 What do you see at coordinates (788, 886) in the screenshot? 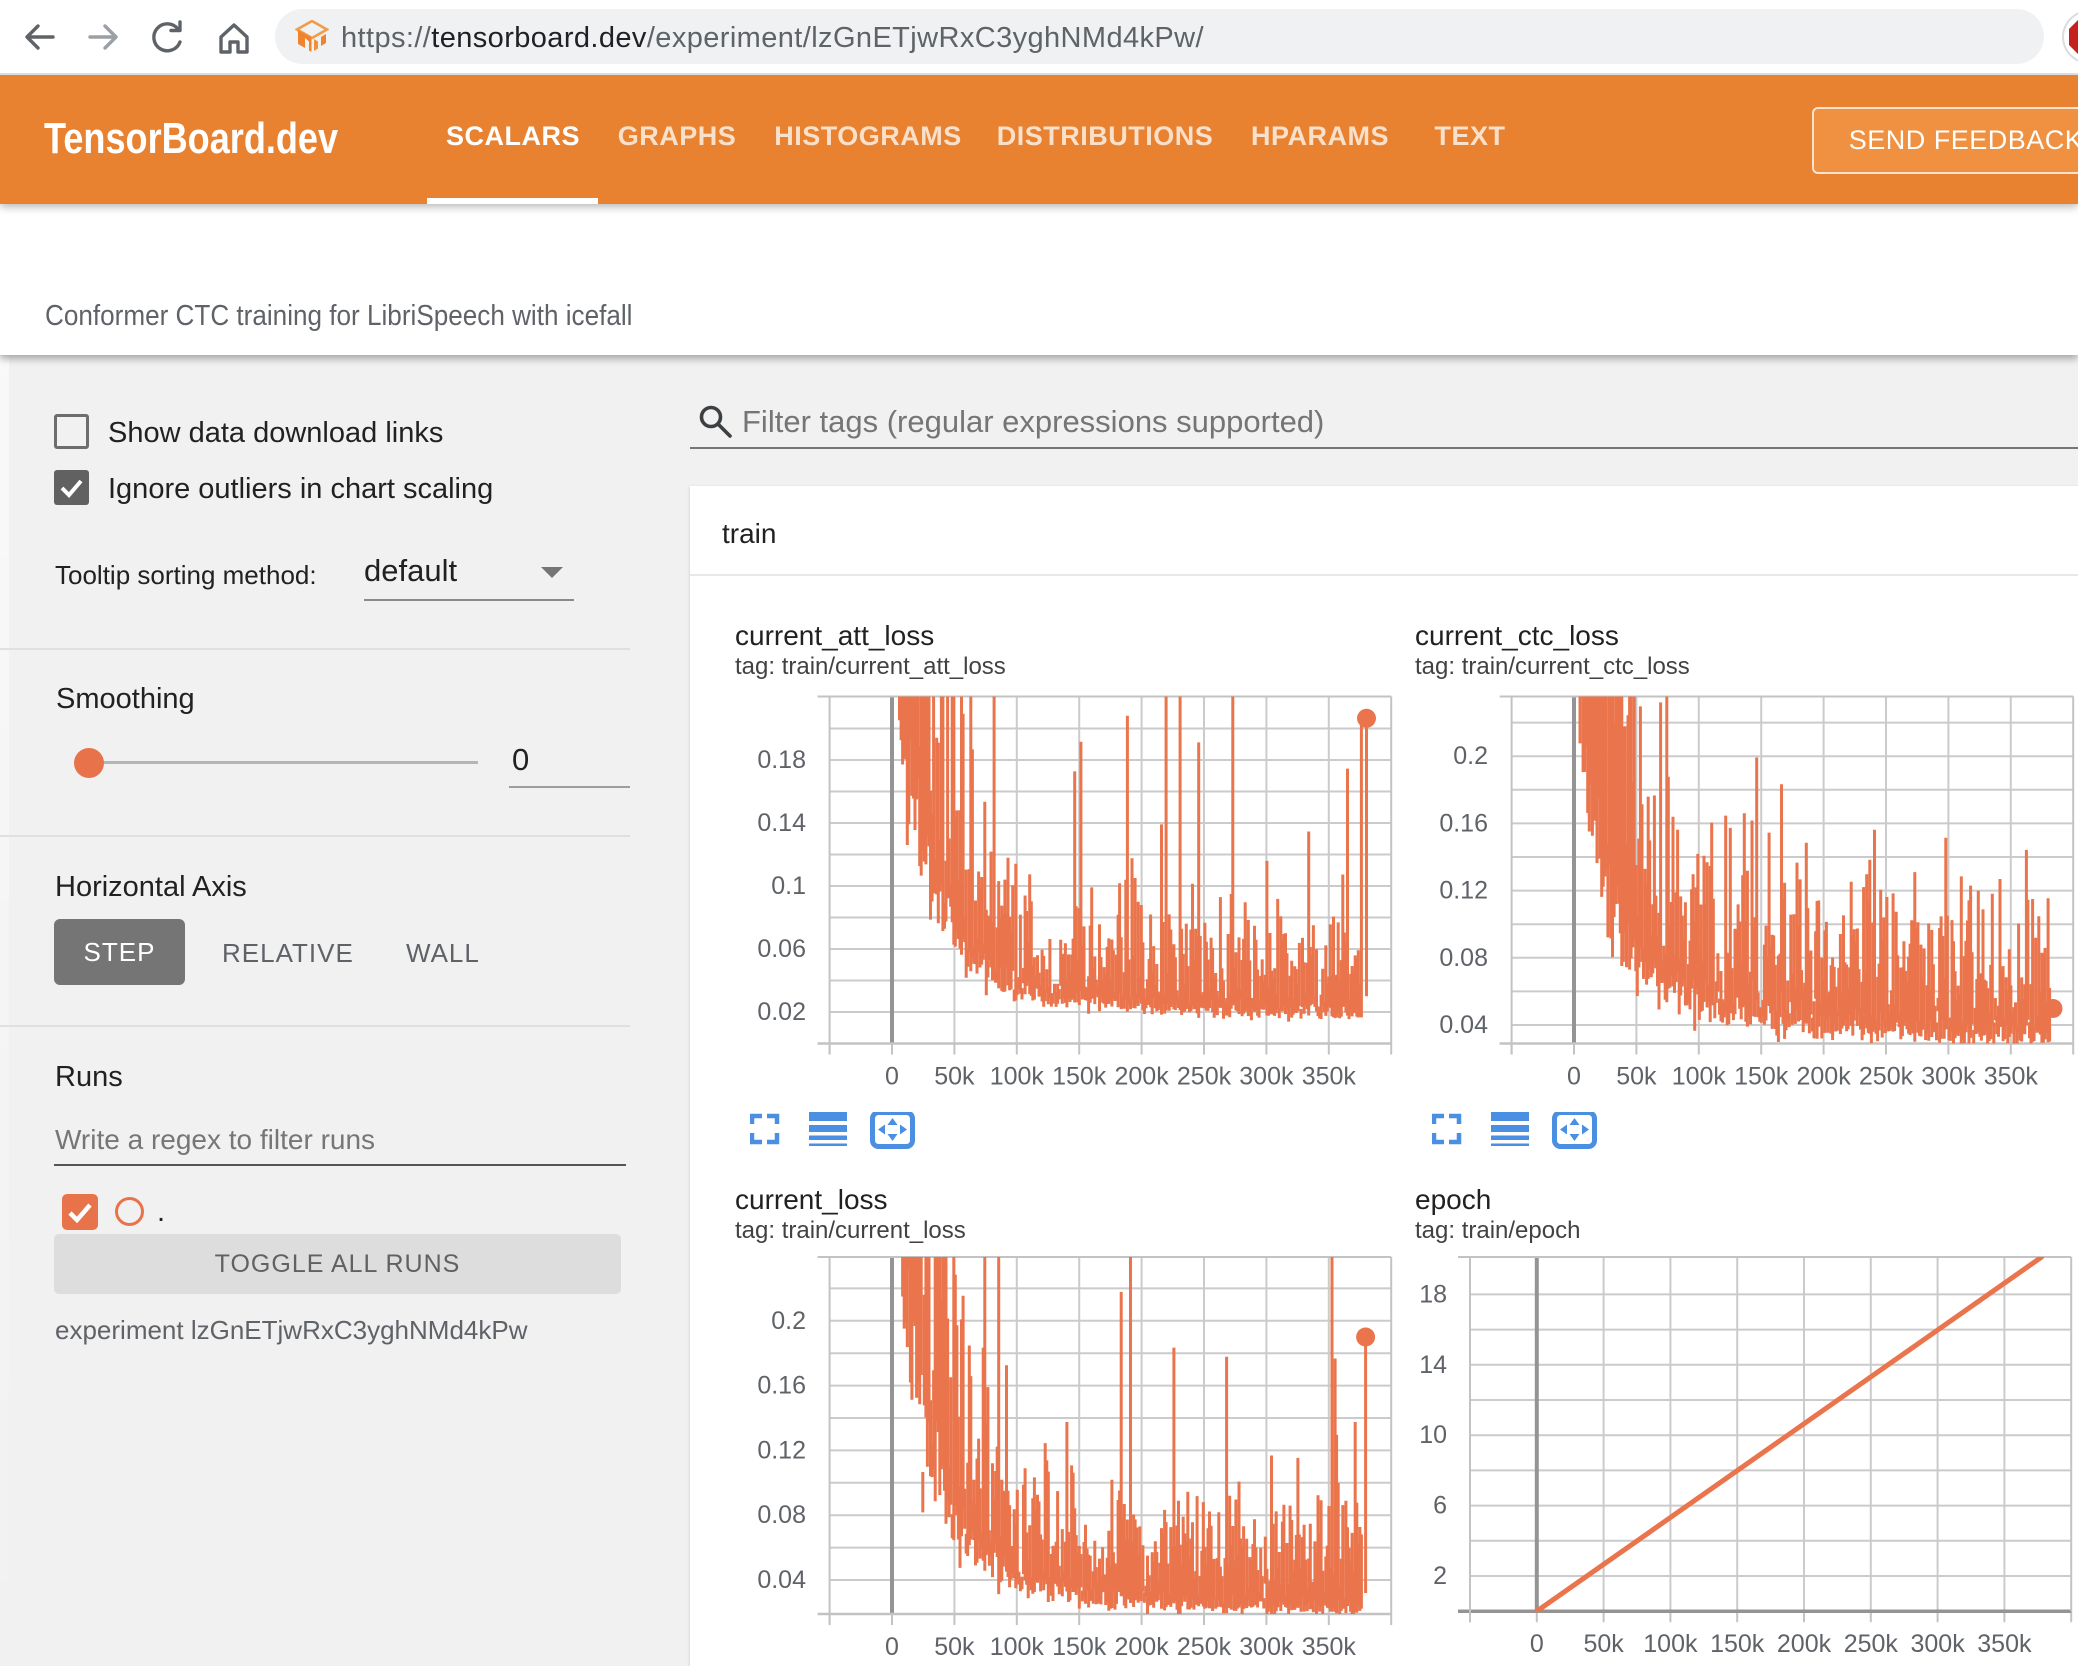
I see `svg-text: 0.1` at bounding box center [788, 886].